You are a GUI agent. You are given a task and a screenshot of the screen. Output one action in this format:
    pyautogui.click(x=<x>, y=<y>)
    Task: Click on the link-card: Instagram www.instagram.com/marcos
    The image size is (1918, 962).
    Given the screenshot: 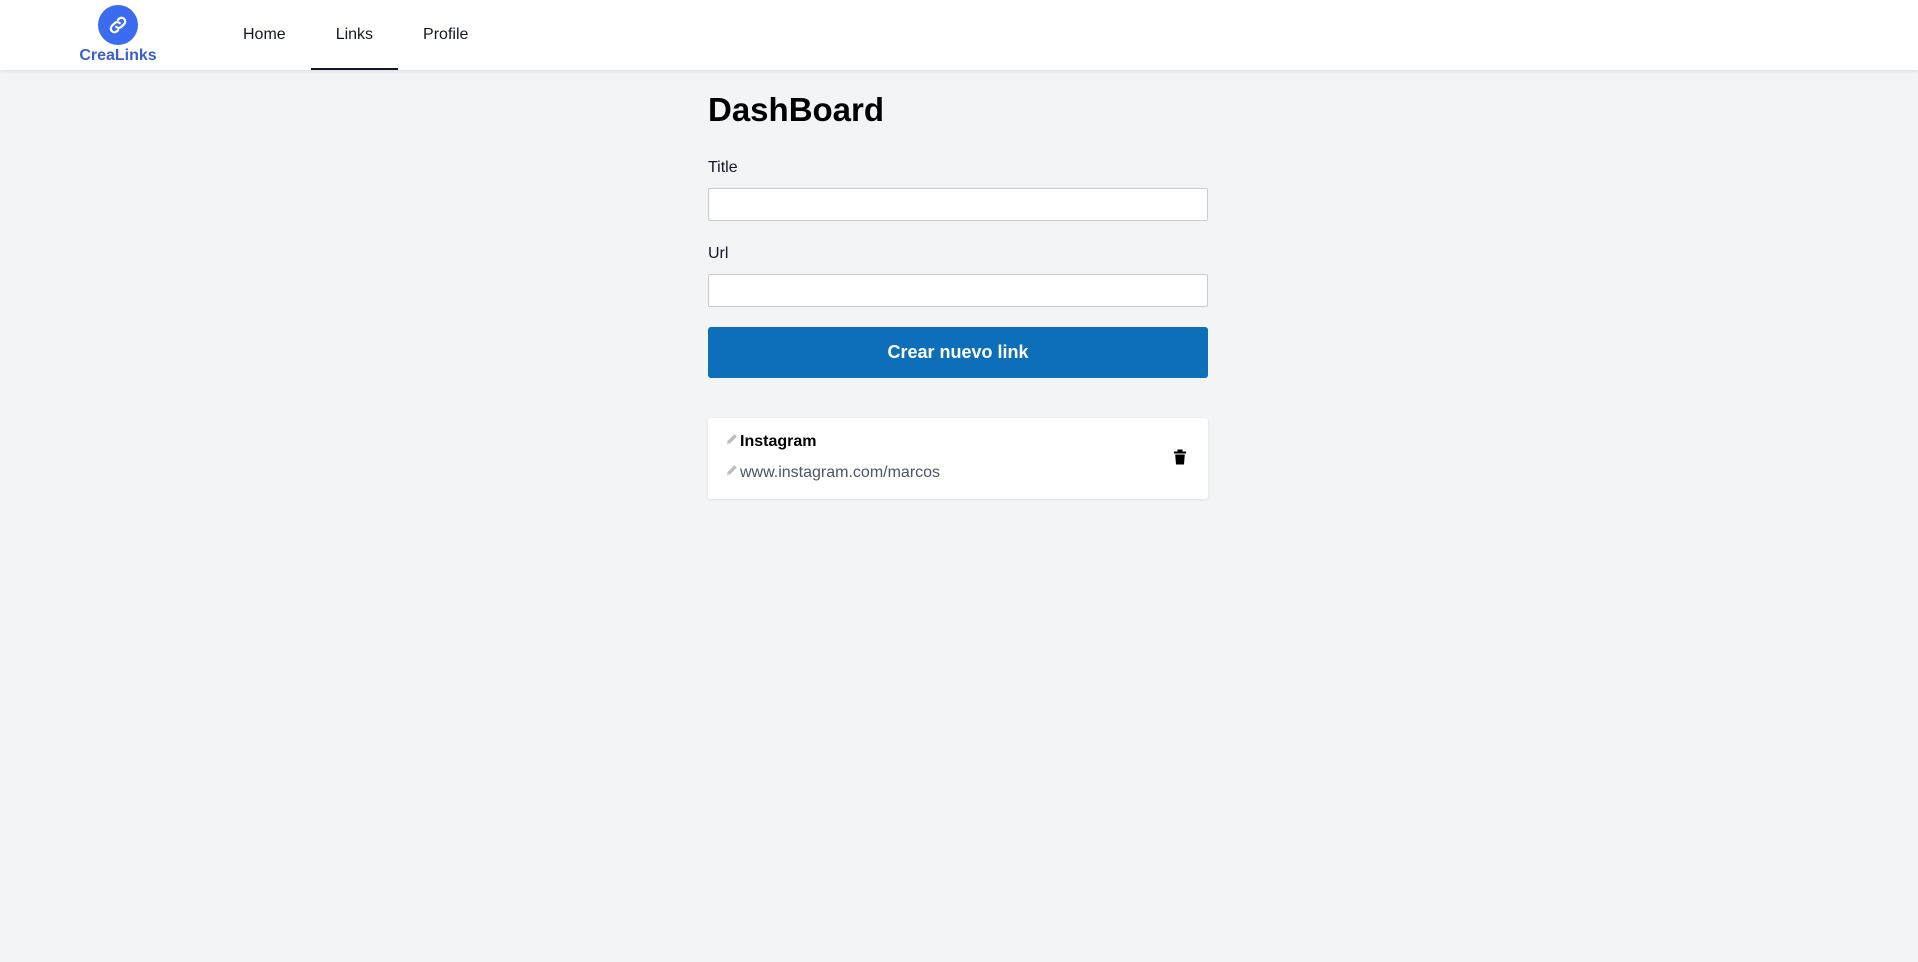 What is the action you would take?
    pyautogui.click(x=958, y=459)
    